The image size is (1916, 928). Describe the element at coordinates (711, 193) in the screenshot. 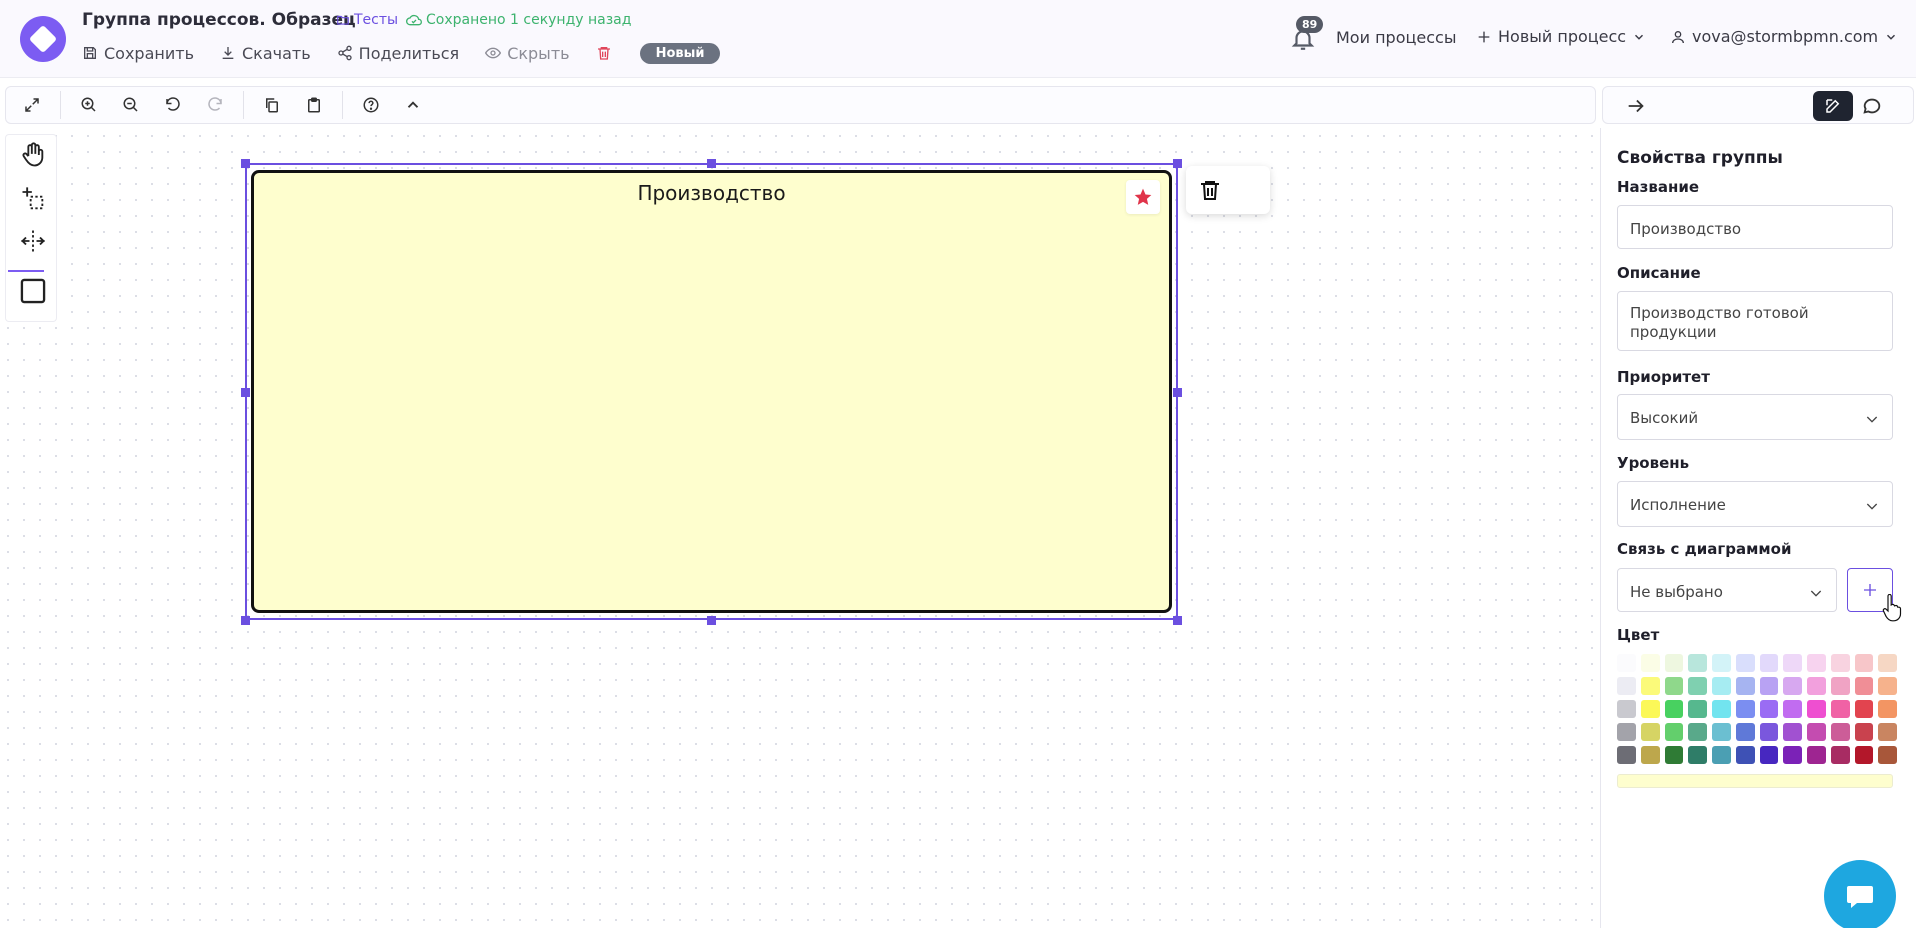

I see `group-title: Производство` at that location.